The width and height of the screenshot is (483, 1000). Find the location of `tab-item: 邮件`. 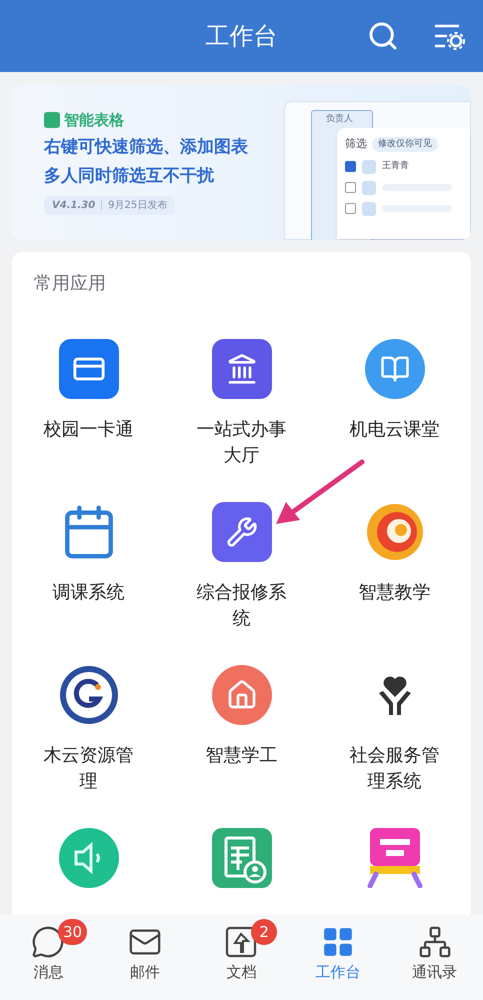

tab-item: 邮件 is located at coordinates (145, 954).